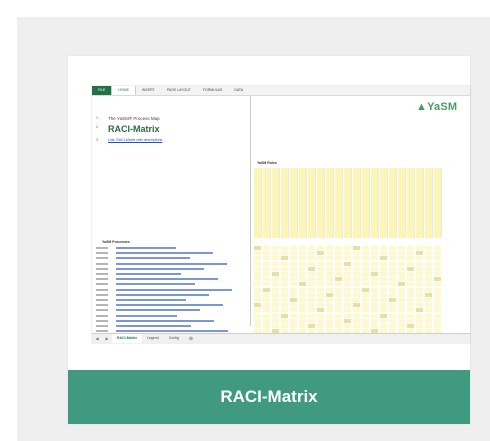 The image size is (490, 441). What do you see at coordinates (174, 338) in the screenshot?
I see `sheet-tab-config: Config` at bounding box center [174, 338].